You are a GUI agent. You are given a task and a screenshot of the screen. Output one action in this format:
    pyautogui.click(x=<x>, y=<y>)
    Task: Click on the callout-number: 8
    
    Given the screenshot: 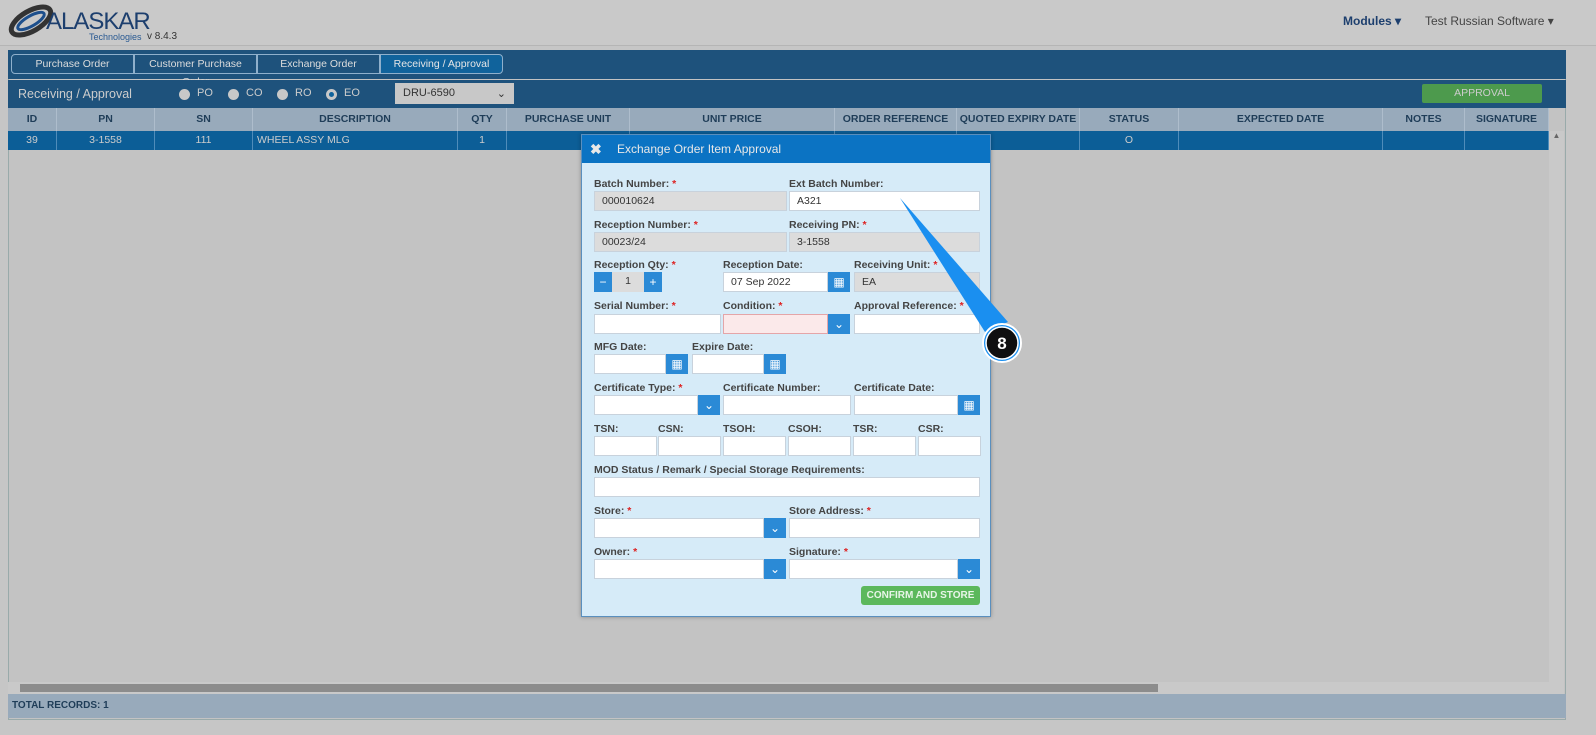 What is the action you would take?
    pyautogui.click(x=1001, y=343)
    